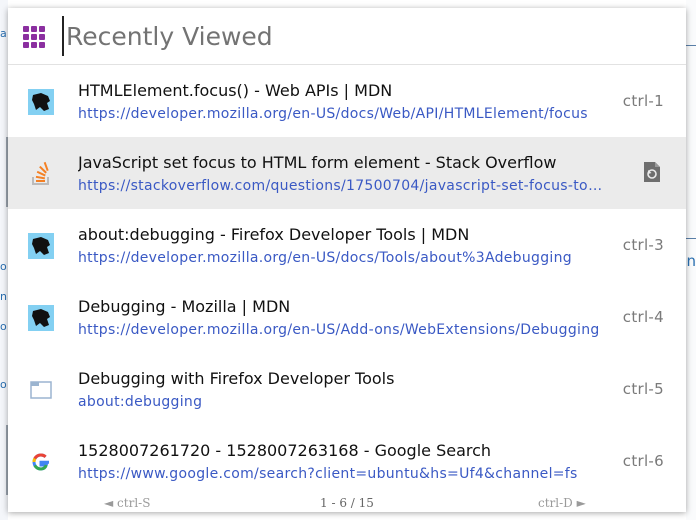  What do you see at coordinates (40, 462) in the screenshot?
I see `google-icon` at bounding box center [40, 462].